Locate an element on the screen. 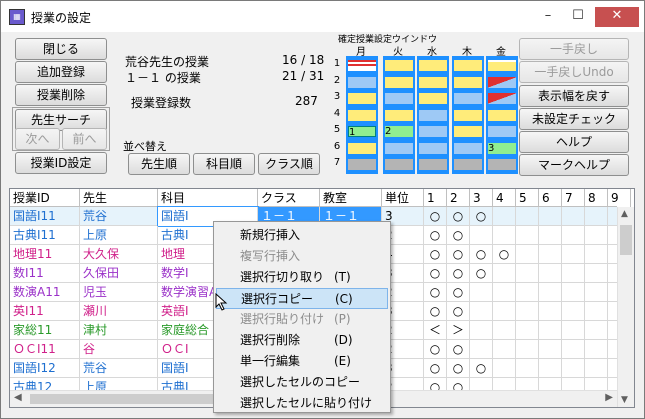 This screenshot has width=645, height=419. slot-0-4: 1 is located at coordinates (362, 132).